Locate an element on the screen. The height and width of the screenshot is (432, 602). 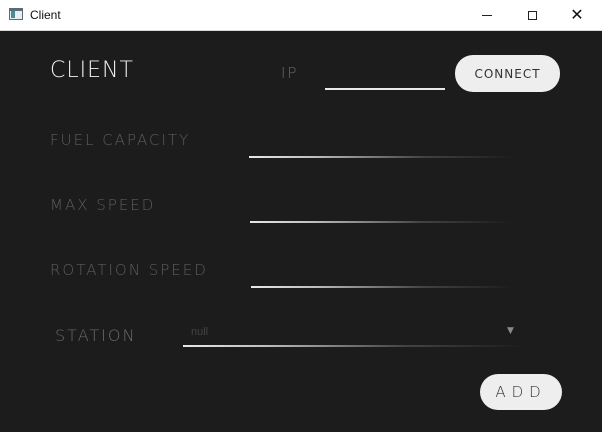
fuel-capacity-label: FUEL CAPACITY is located at coordinates (120, 140).